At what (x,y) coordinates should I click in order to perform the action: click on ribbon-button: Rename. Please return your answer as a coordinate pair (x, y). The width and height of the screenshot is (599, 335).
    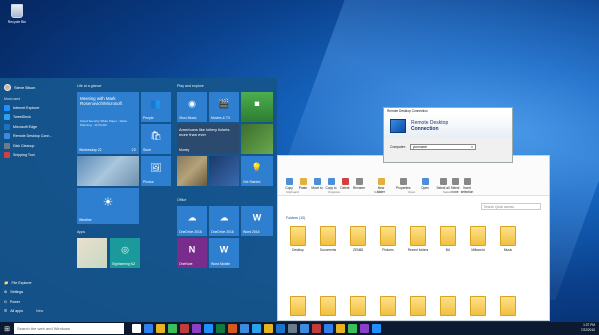
    Looking at the image, I should click on (359, 184).